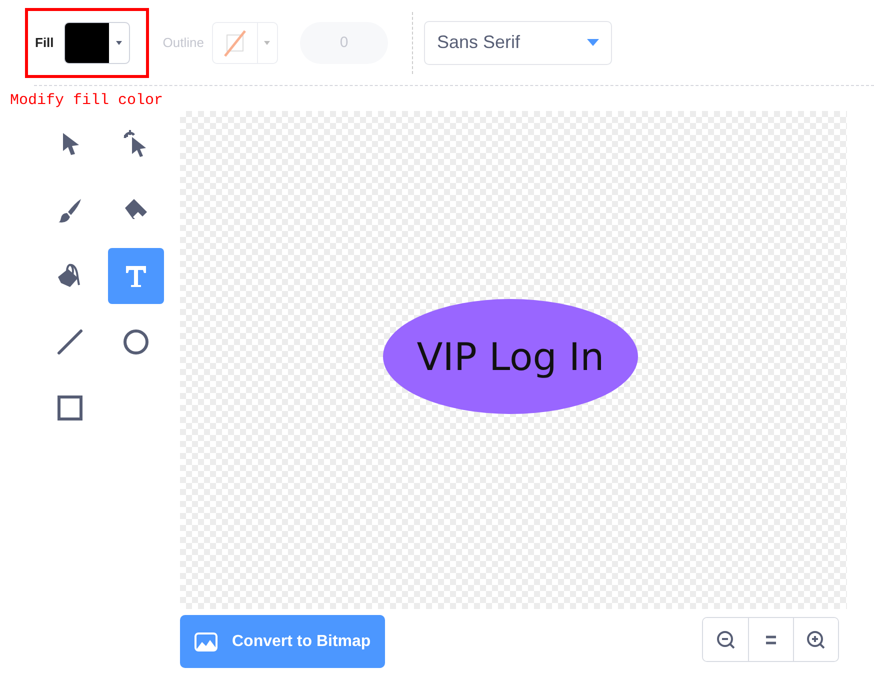  I want to click on font-dropdown: Sans Serif, so click(518, 42).